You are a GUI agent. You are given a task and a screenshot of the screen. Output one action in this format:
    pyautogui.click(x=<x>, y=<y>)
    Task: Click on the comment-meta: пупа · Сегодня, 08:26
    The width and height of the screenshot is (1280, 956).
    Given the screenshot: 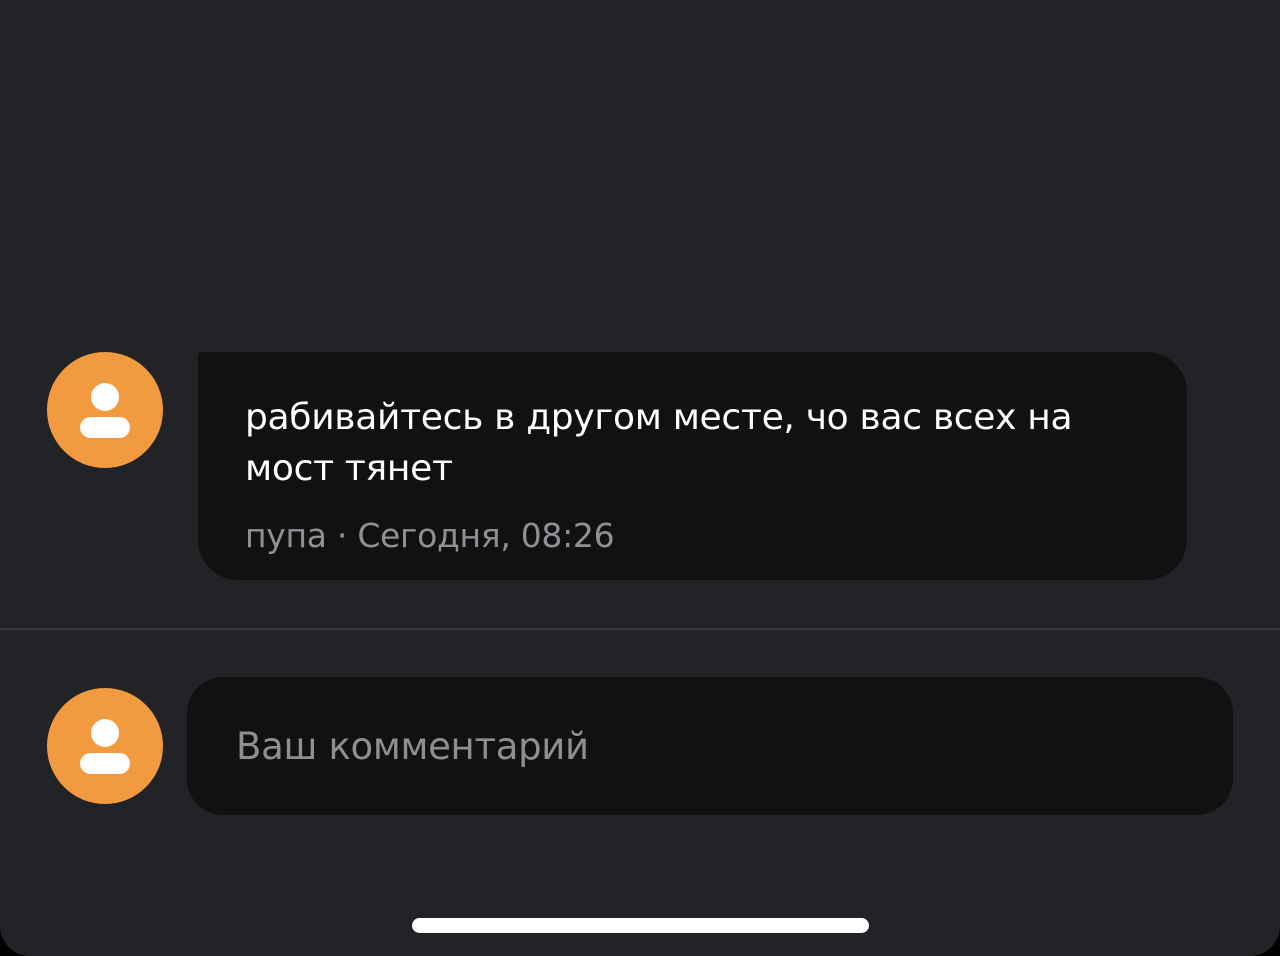 What is the action you would take?
    pyautogui.click(x=696, y=536)
    